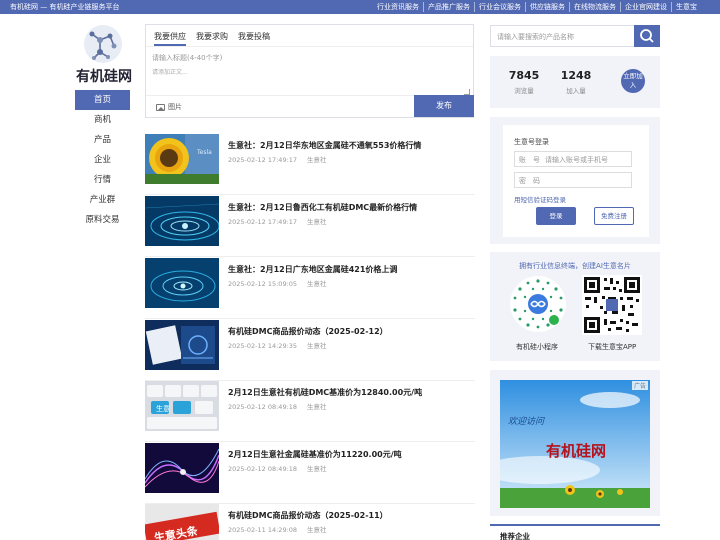  What do you see at coordinates (556, 216) in the screenshot?
I see `login-button: 登录` at bounding box center [556, 216].